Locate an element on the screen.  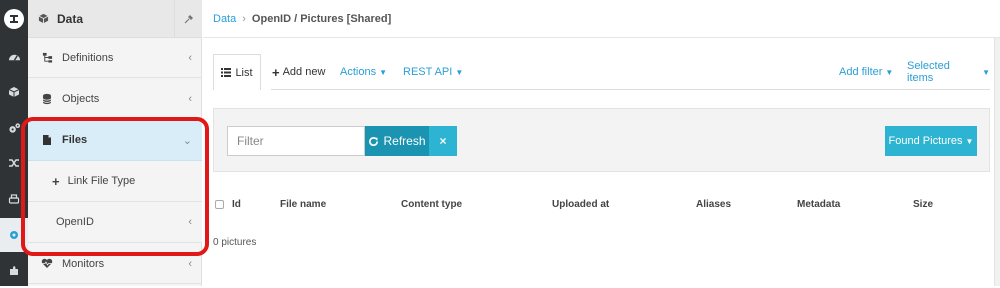
sidebar-item-openid: OpenID ‹ is located at coordinates (115, 222).